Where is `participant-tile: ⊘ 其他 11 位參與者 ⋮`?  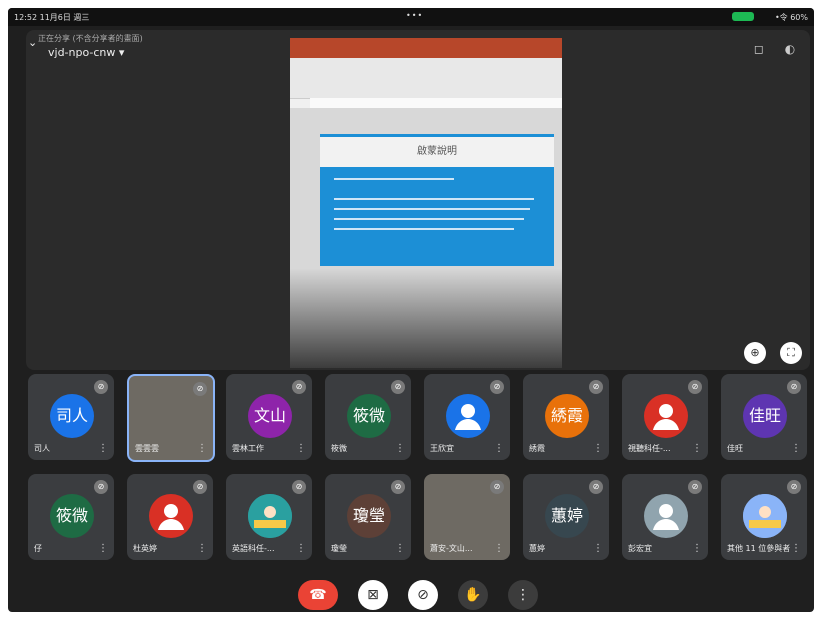
participant-tile: ⊘ 其他 11 位參與者 ⋮ is located at coordinates (764, 517).